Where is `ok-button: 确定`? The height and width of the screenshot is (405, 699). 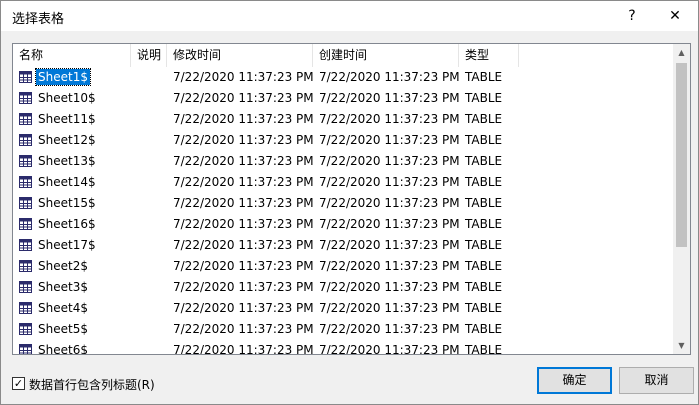
ok-button: 确定 is located at coordinates (574, 380).